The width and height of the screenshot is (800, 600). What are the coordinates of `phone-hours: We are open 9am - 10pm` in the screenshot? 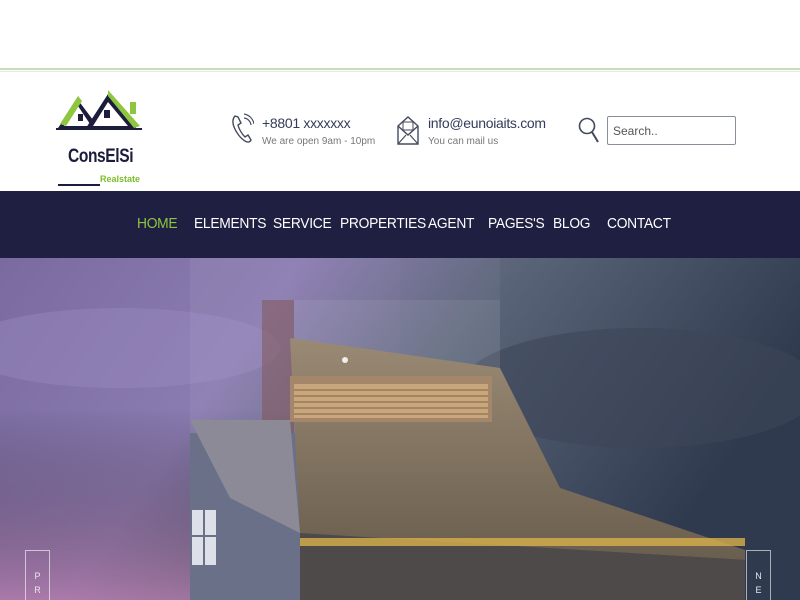 It's located at (319, 141).